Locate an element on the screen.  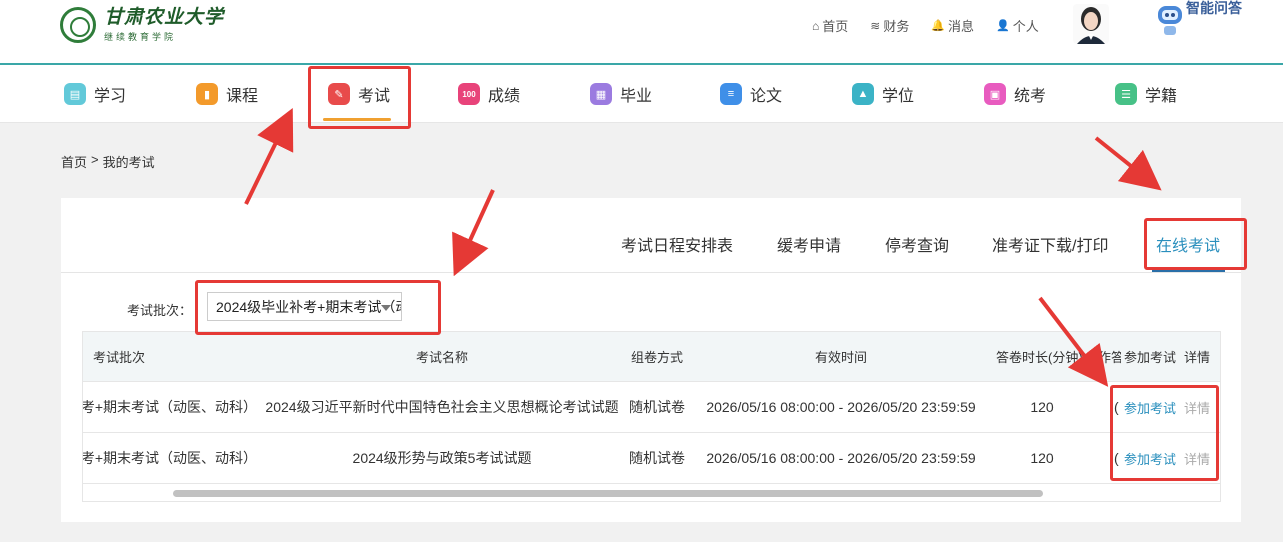
nav-score-label: 成绩 is located at coordinates (504, 96).